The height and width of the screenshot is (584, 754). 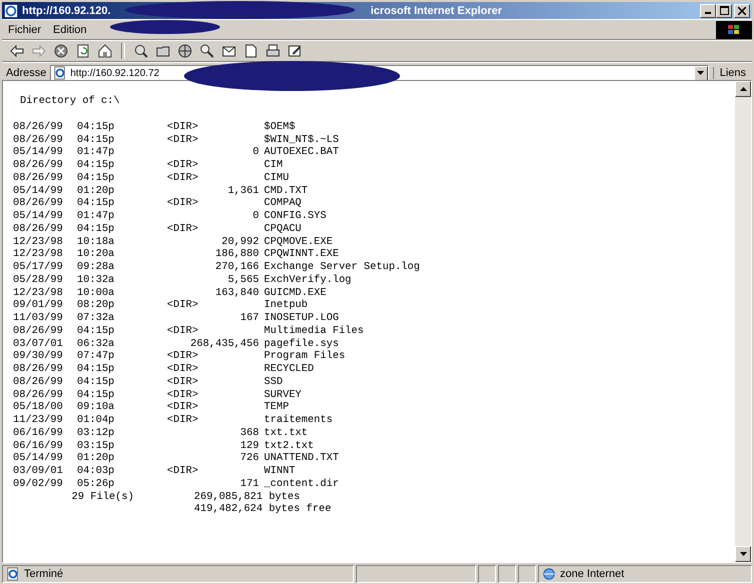 I want to click on file-date: 05/18/00, so click(x=38, y=407).